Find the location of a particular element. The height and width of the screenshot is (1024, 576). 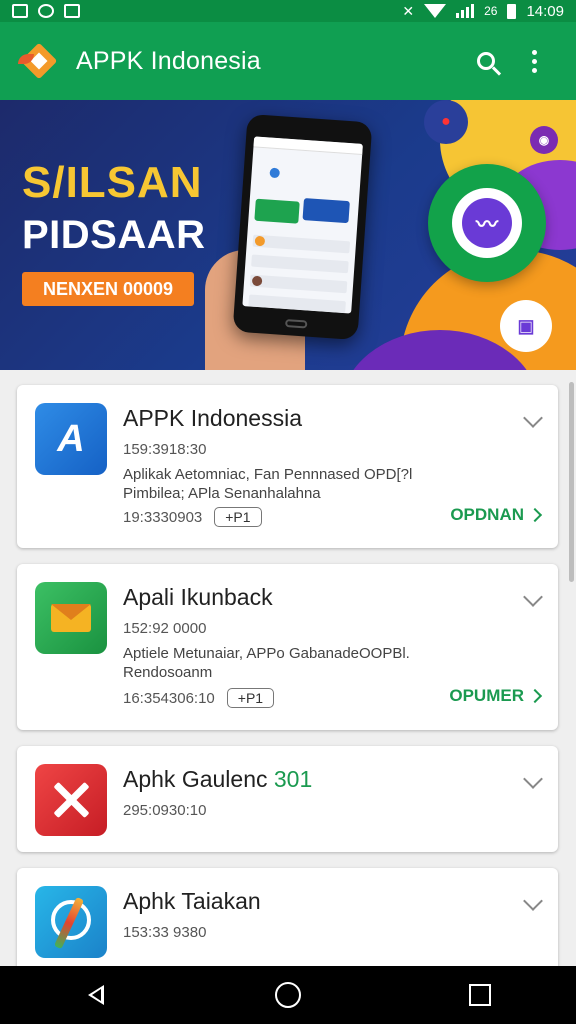

signal-icon is located at coordinates (465, 11).